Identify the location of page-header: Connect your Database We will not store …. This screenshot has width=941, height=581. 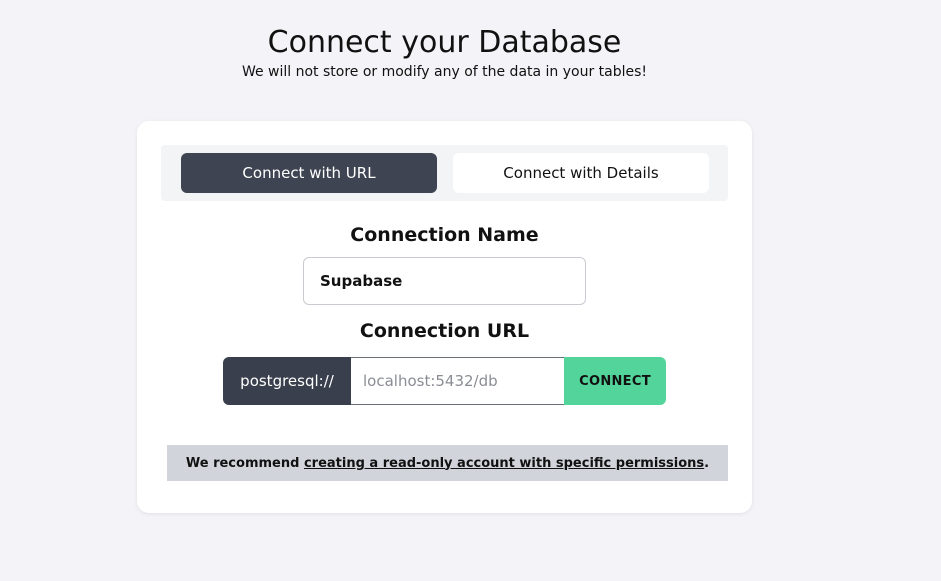
(444, 53).